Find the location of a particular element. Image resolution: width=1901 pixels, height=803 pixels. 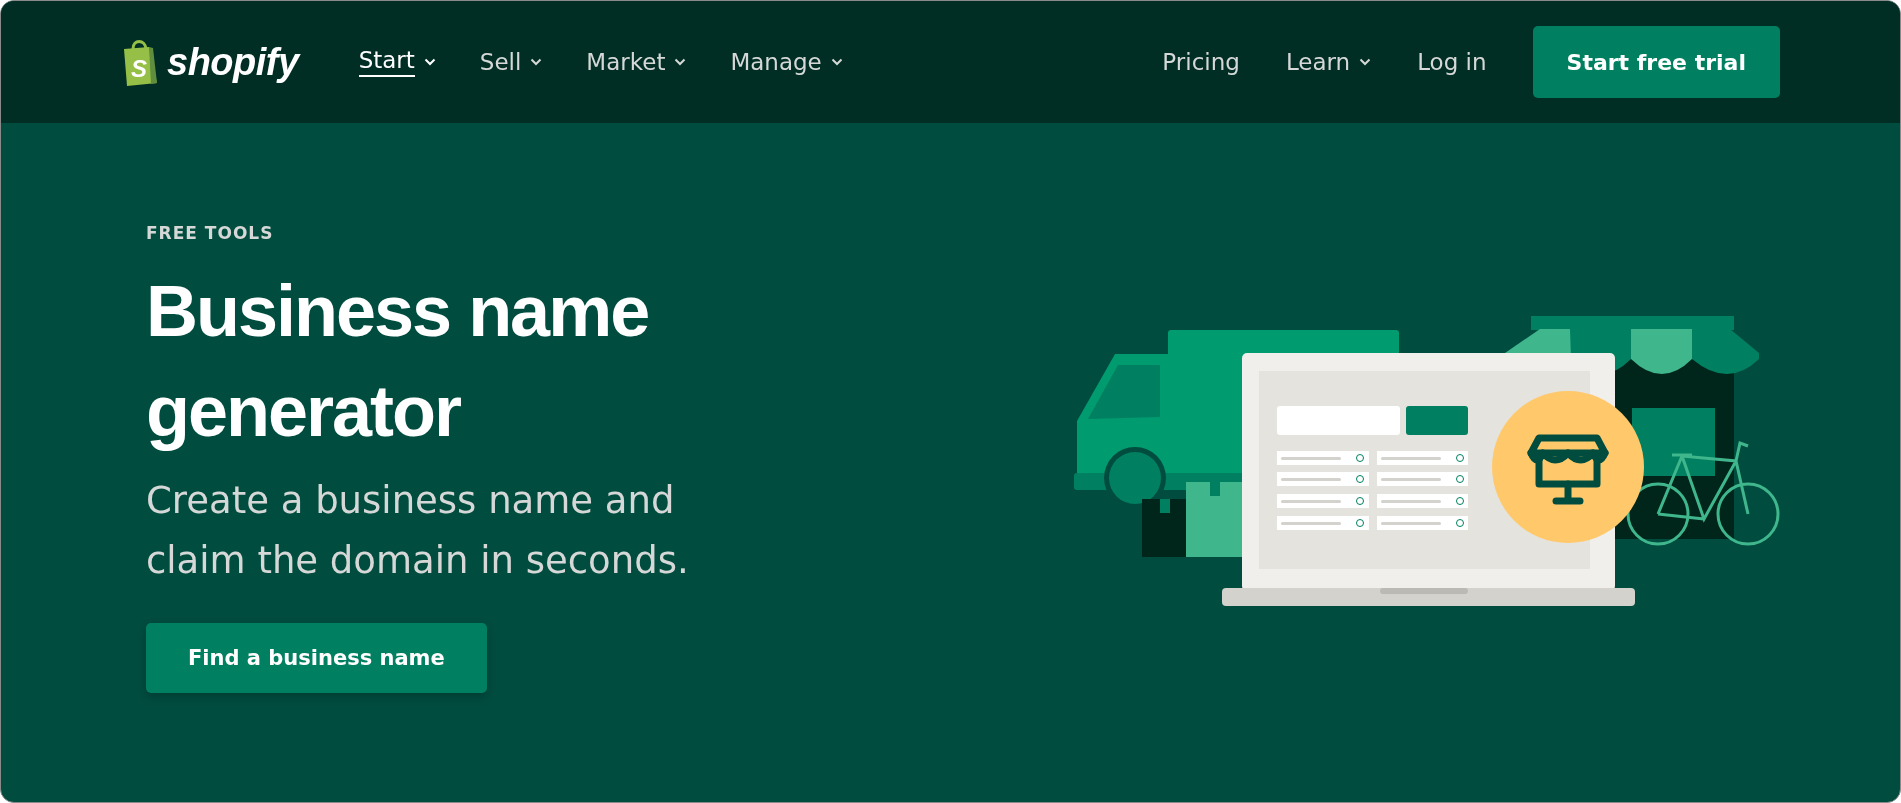

eyebrow-label: FREE TOOLS is located at coordinates (210, 233).